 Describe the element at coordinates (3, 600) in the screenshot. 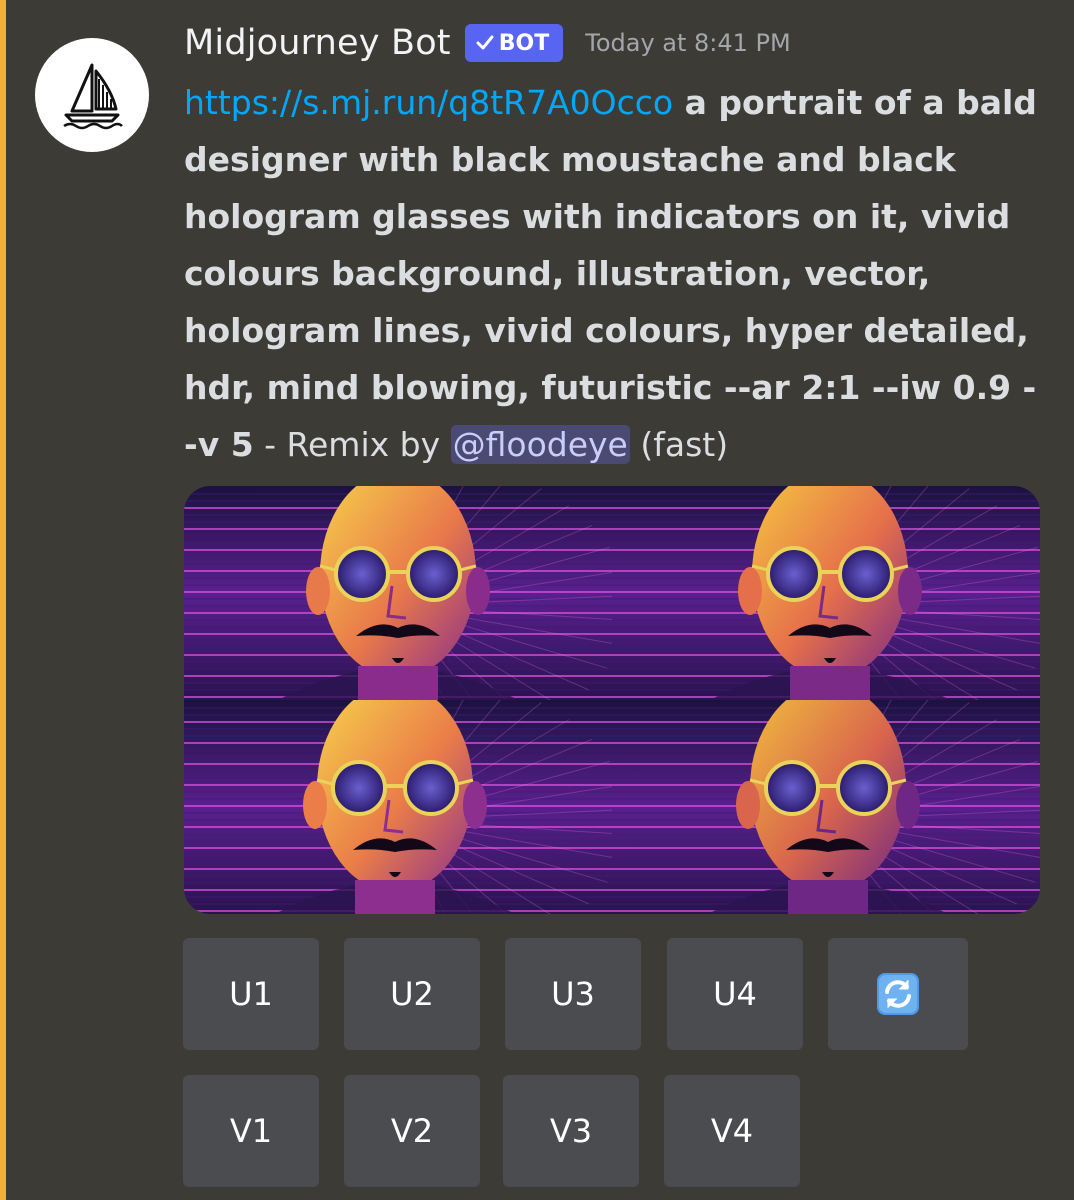

I see `mention-highlight-bar` at that location.